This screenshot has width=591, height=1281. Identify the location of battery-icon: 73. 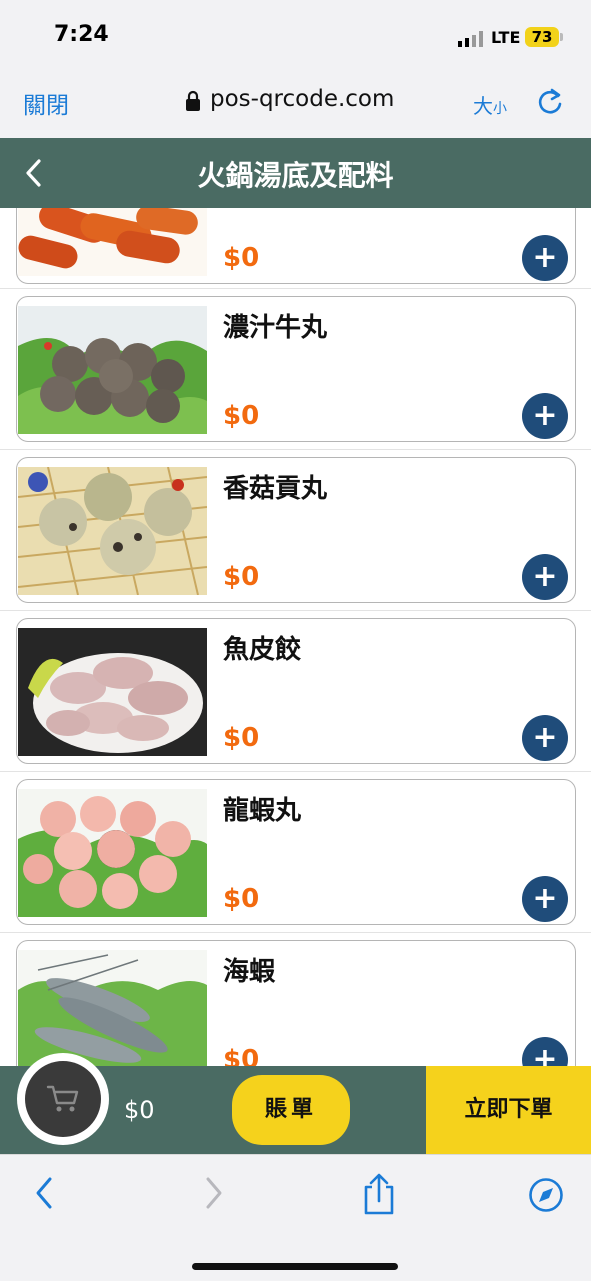
(542, 37).